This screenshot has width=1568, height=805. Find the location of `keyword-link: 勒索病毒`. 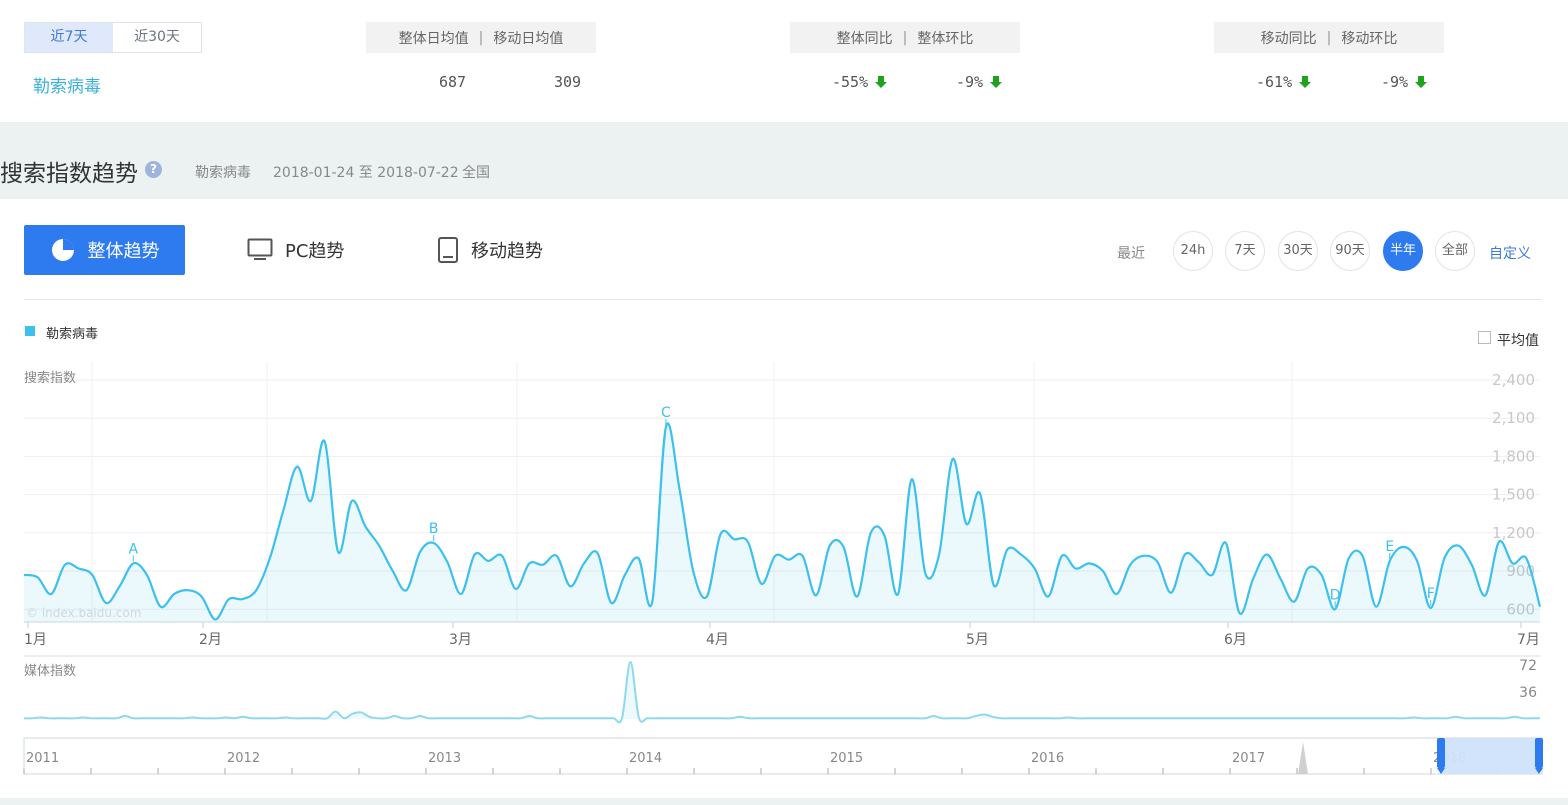

keyword-link: 勒索病毒 is located at coordinates (67, 84).